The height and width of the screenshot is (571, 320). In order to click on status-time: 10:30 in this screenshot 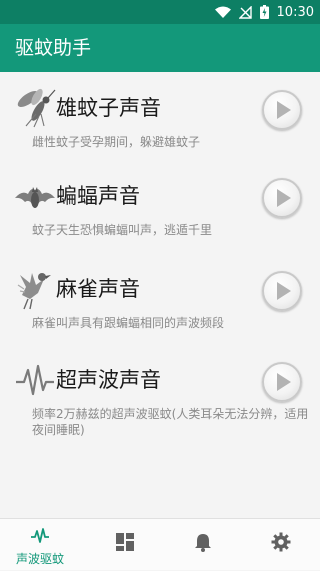, I will do `click(295, 12)`.